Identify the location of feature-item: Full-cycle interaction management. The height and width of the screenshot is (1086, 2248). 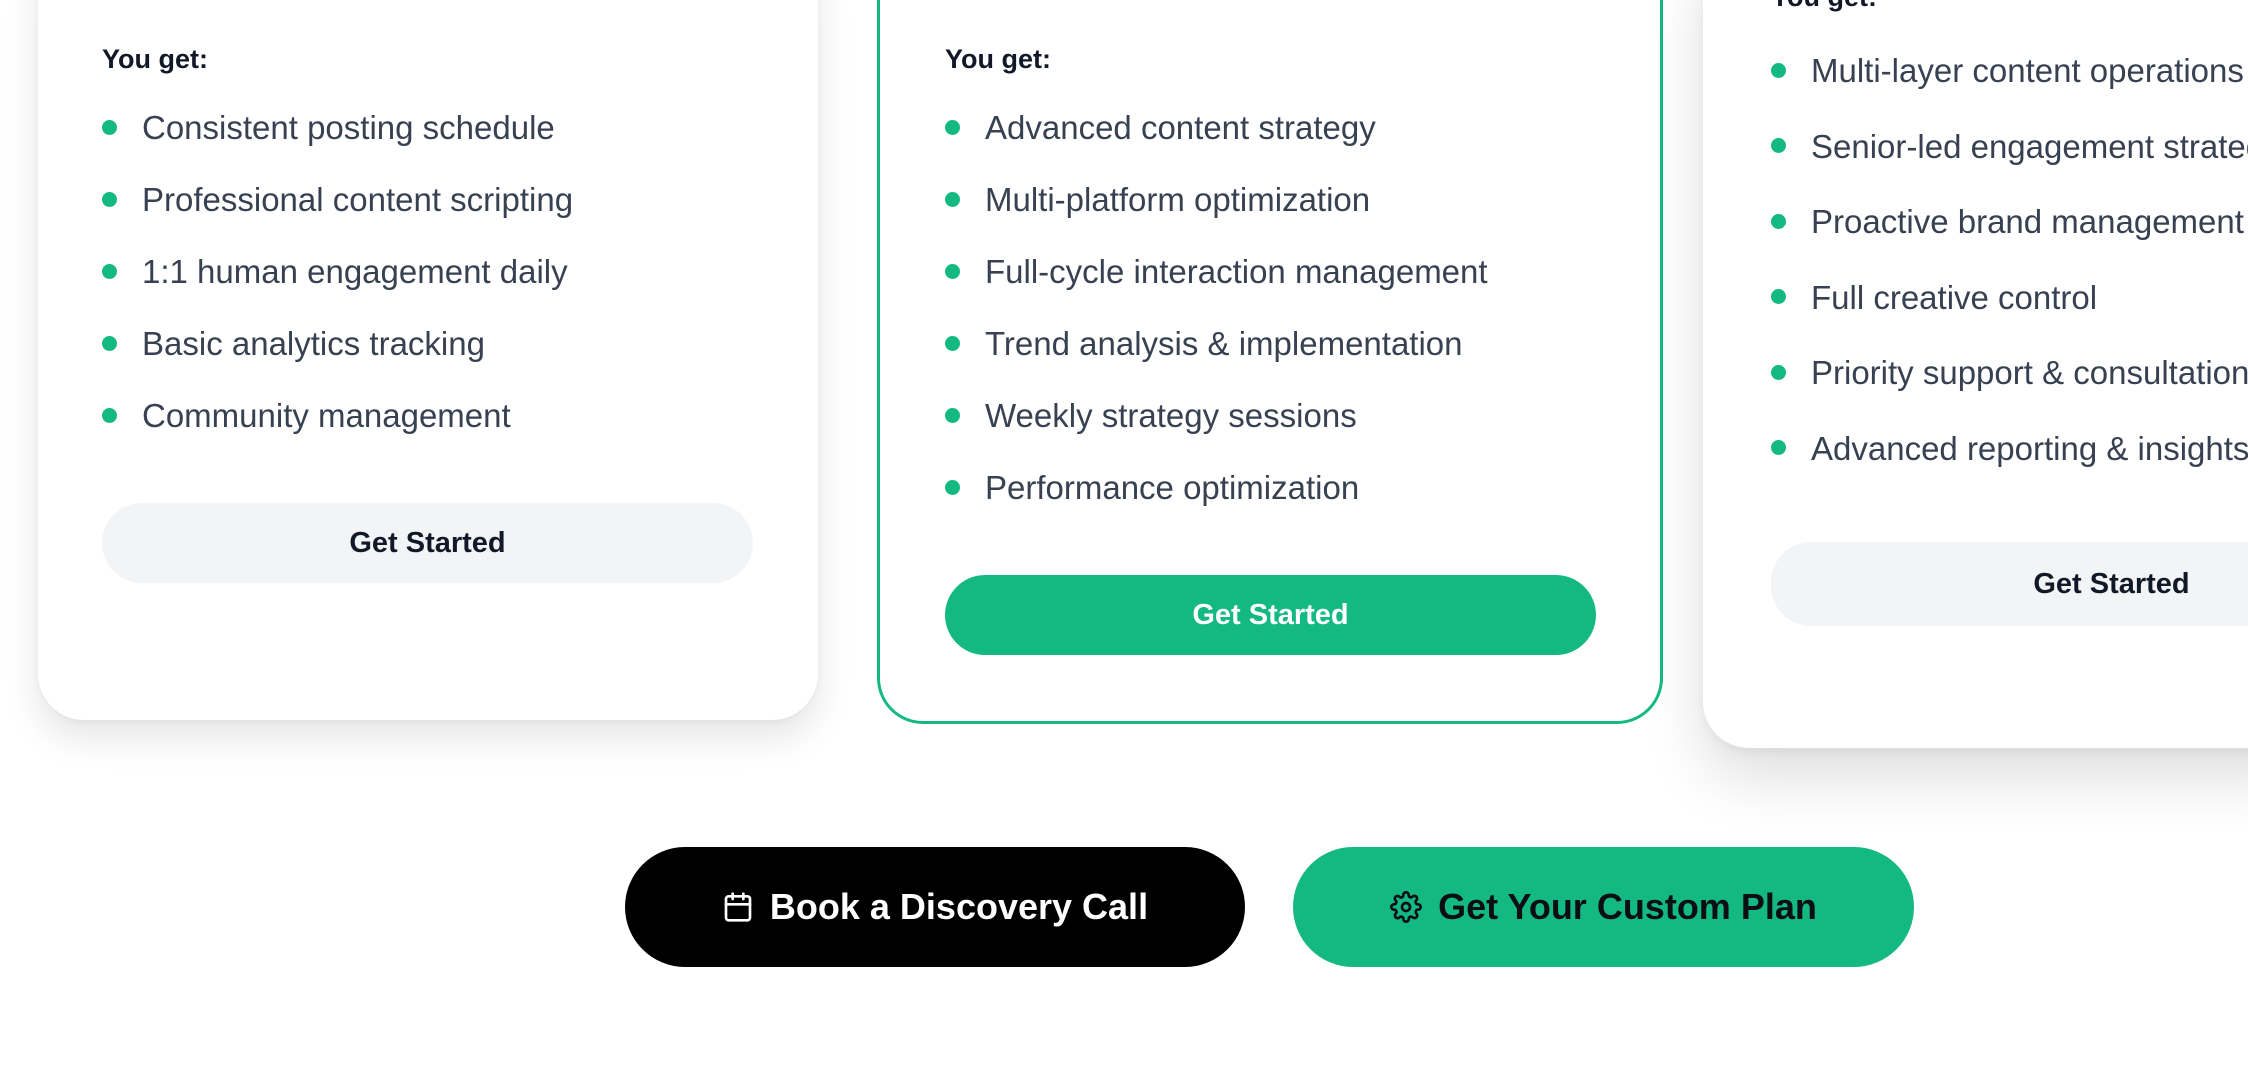
(1216, 272).